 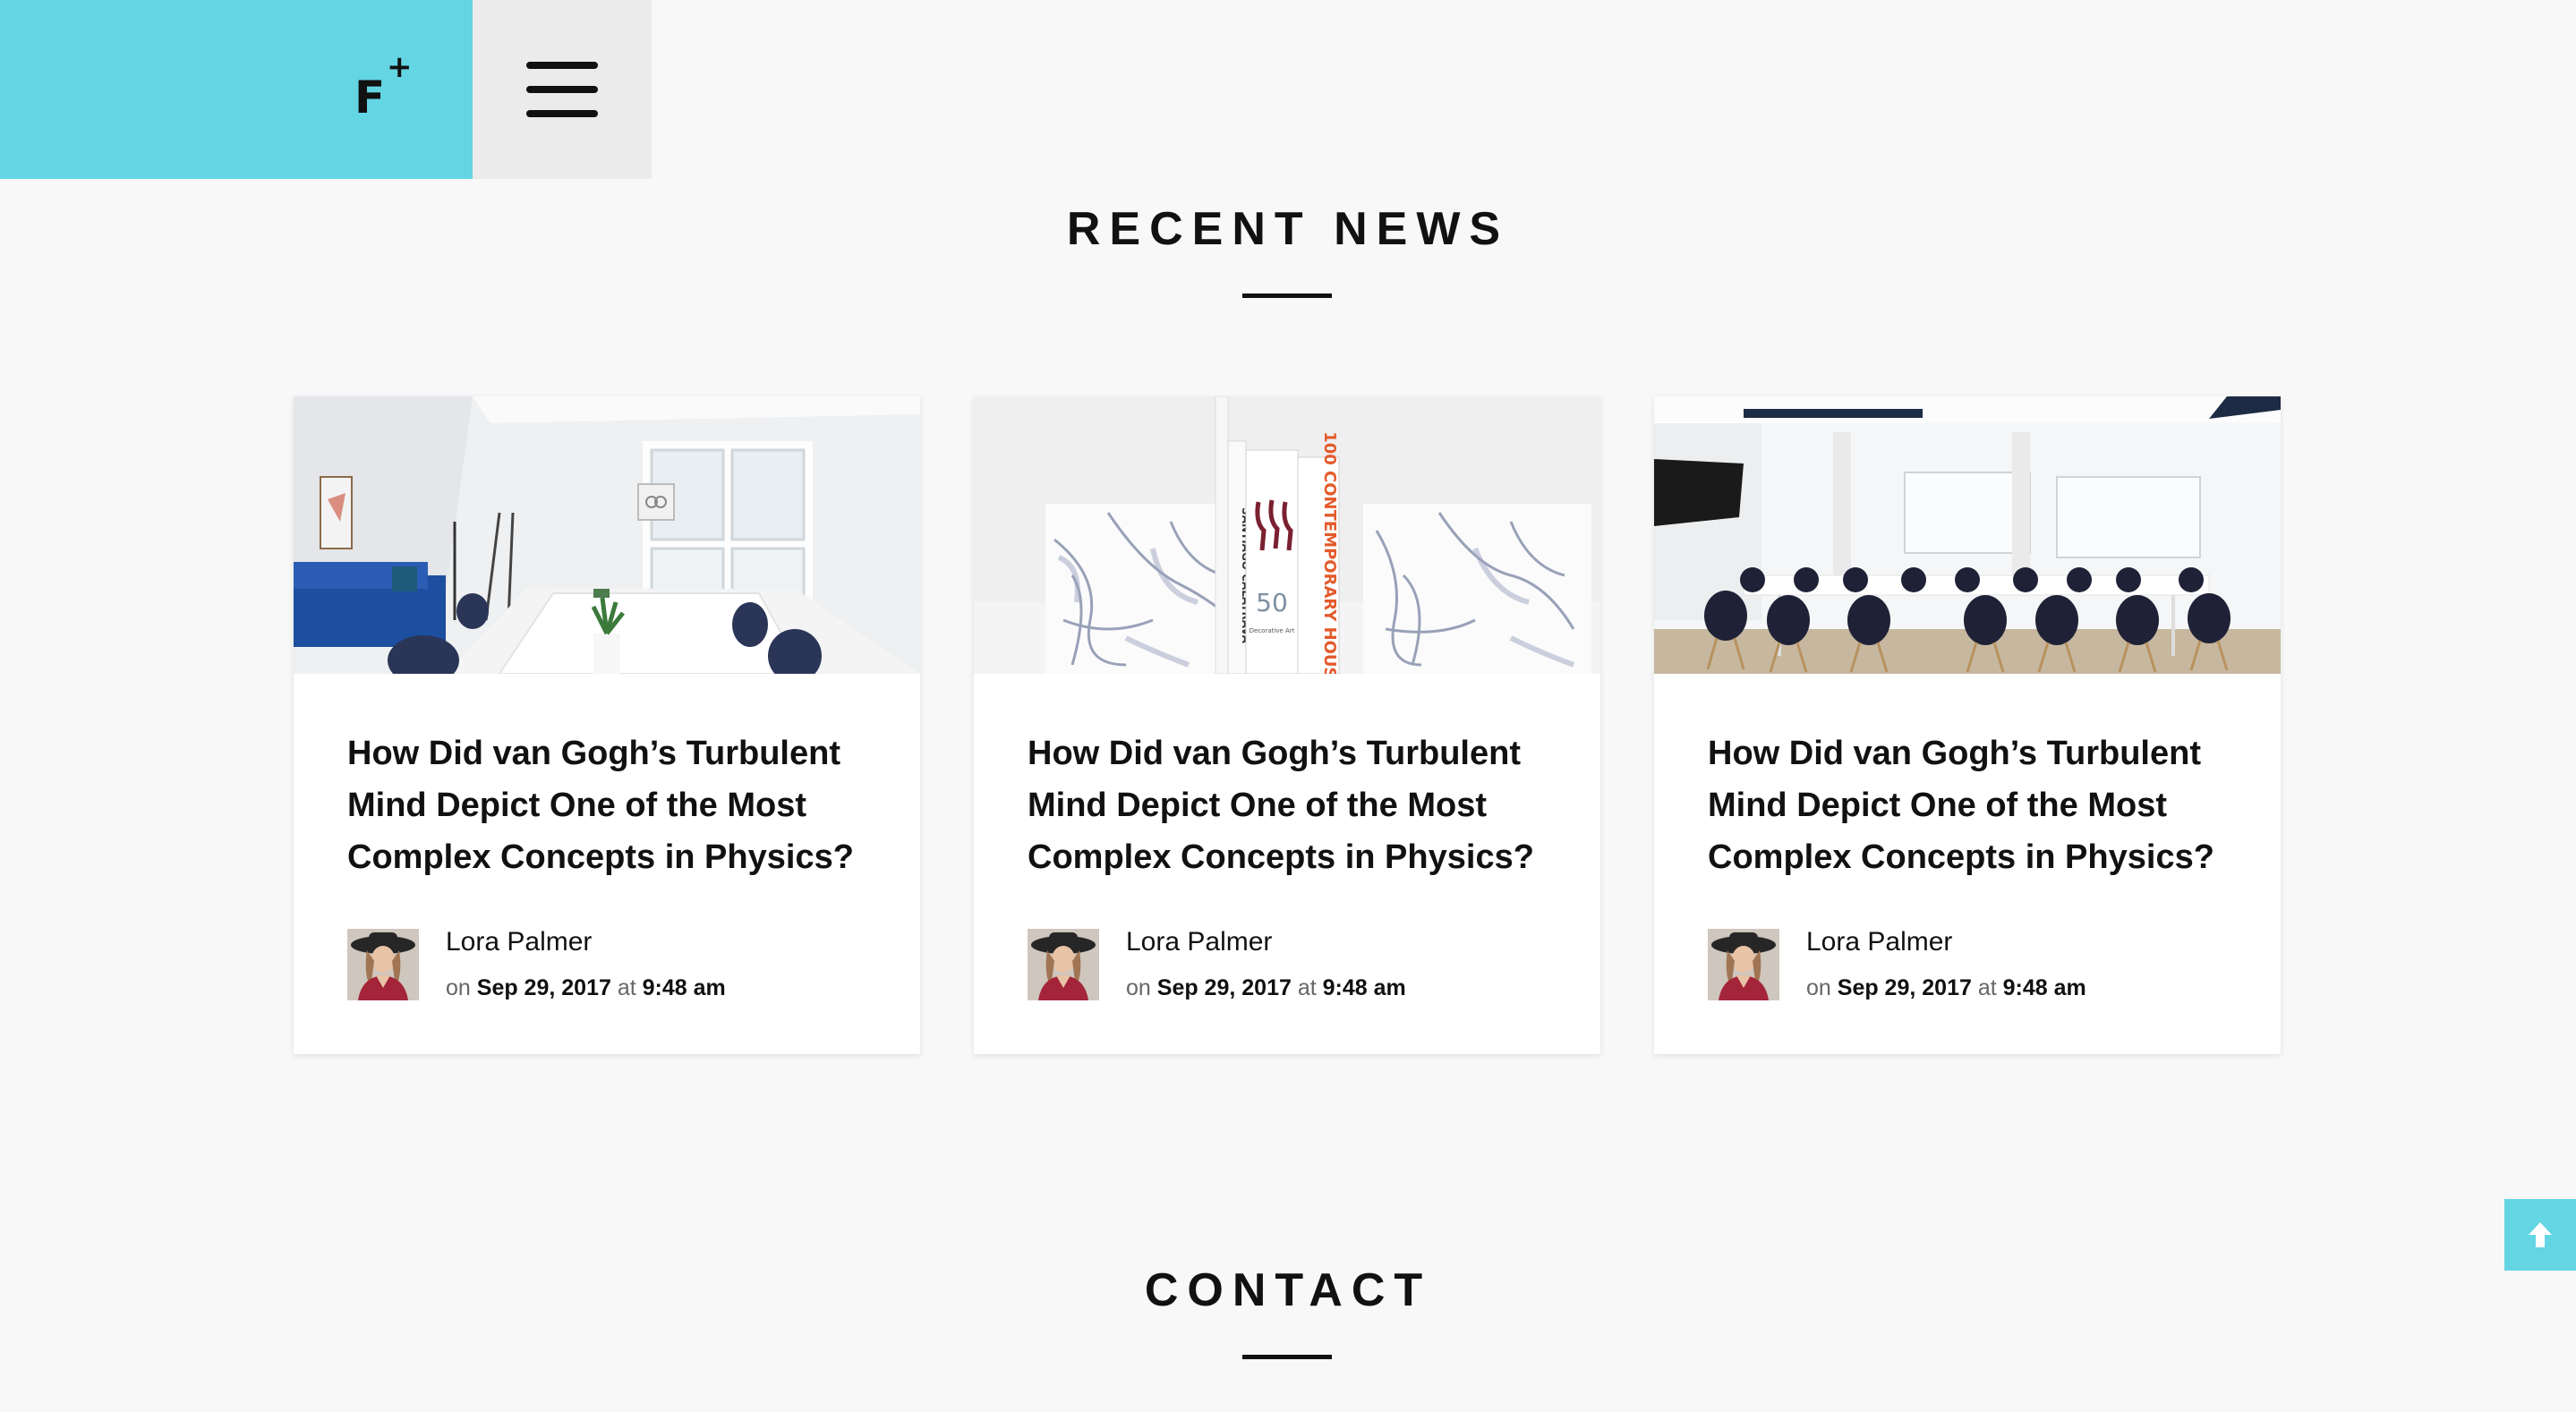 What do you see at coordinates (1329, 552) in the screenshot?
I see `book-spine-contemporary: 100 CONTEMPORARY HOUSES` at bounding box center [1329, 552].